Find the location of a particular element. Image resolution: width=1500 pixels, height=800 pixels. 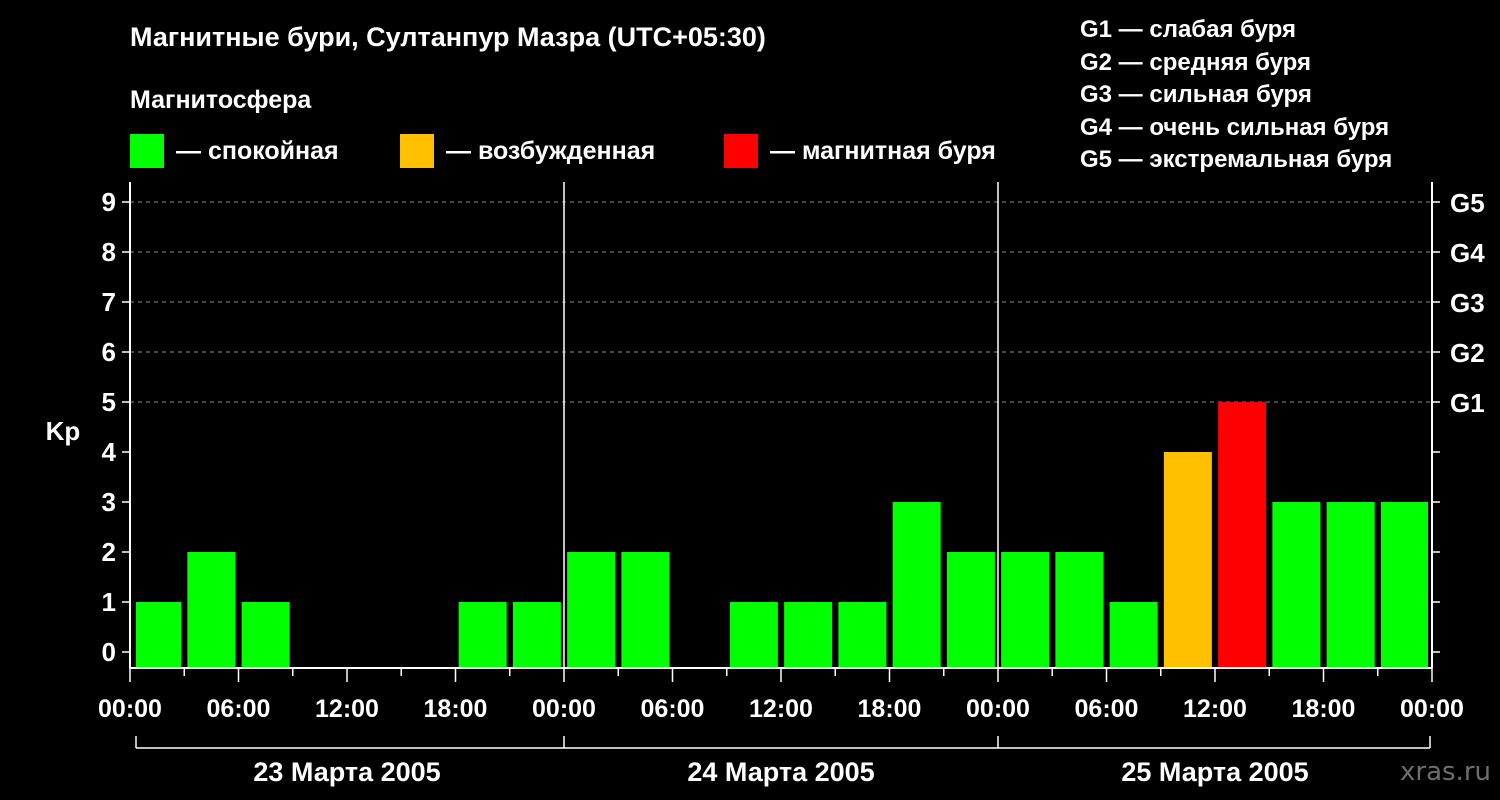

day-label: 24 Марта 2005 is located at coordinates (780, 772).